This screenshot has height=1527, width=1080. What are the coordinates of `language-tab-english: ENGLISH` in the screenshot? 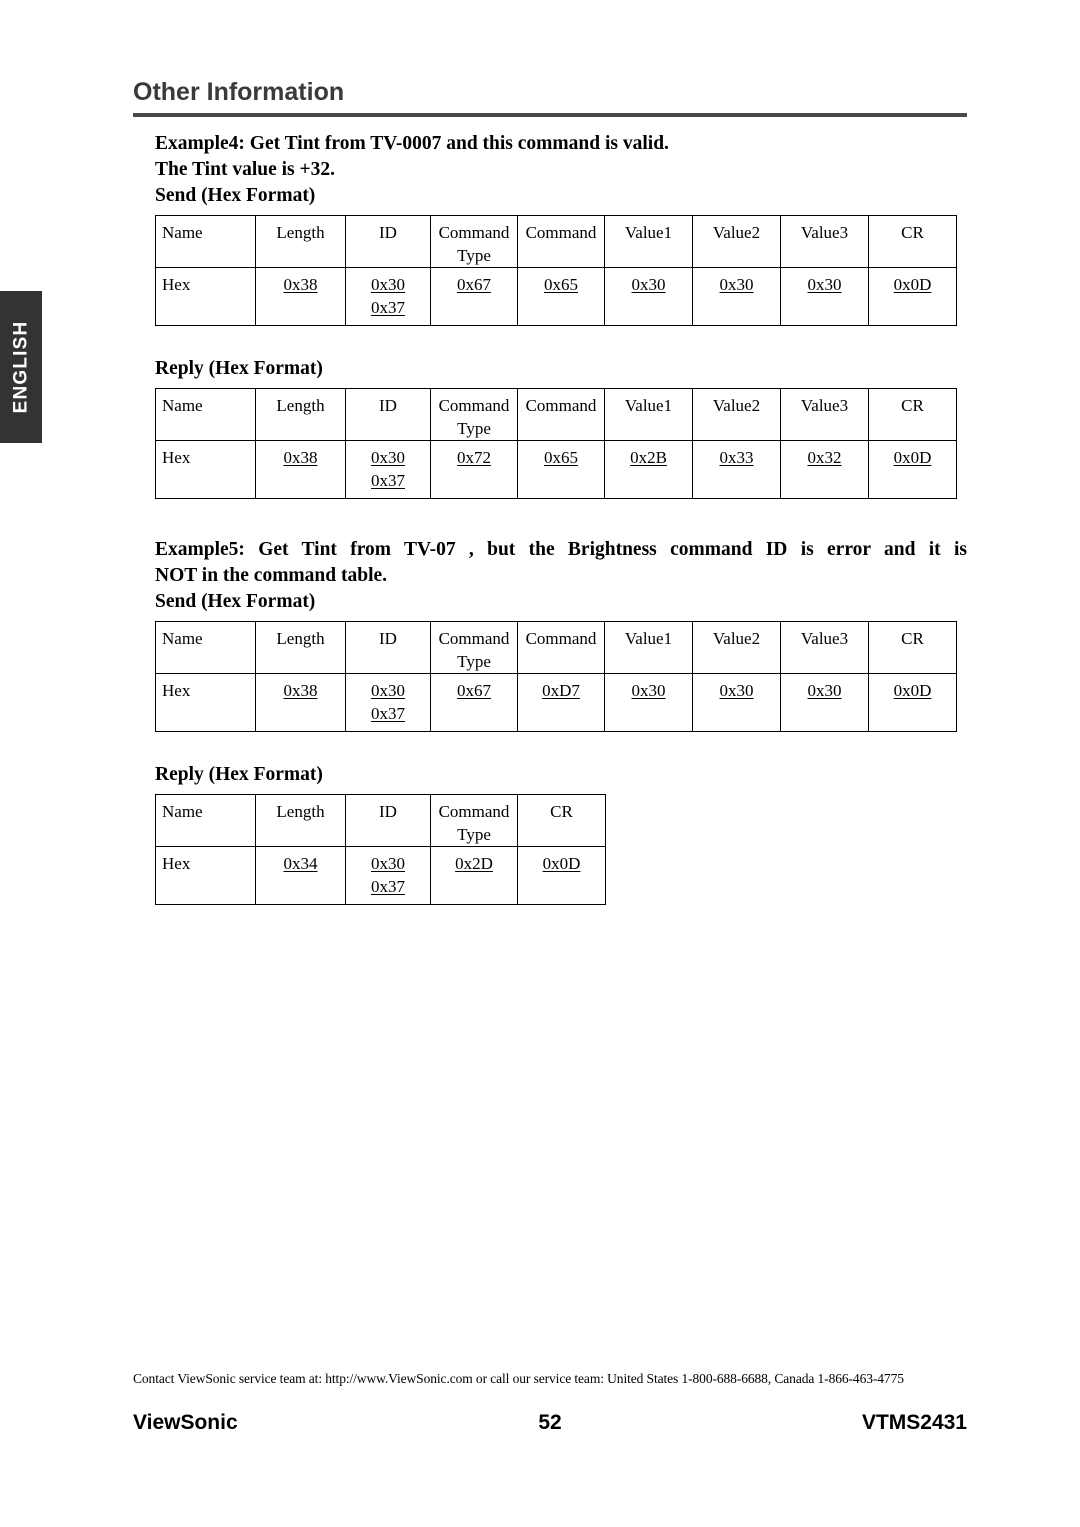 It's located at (21, 367).